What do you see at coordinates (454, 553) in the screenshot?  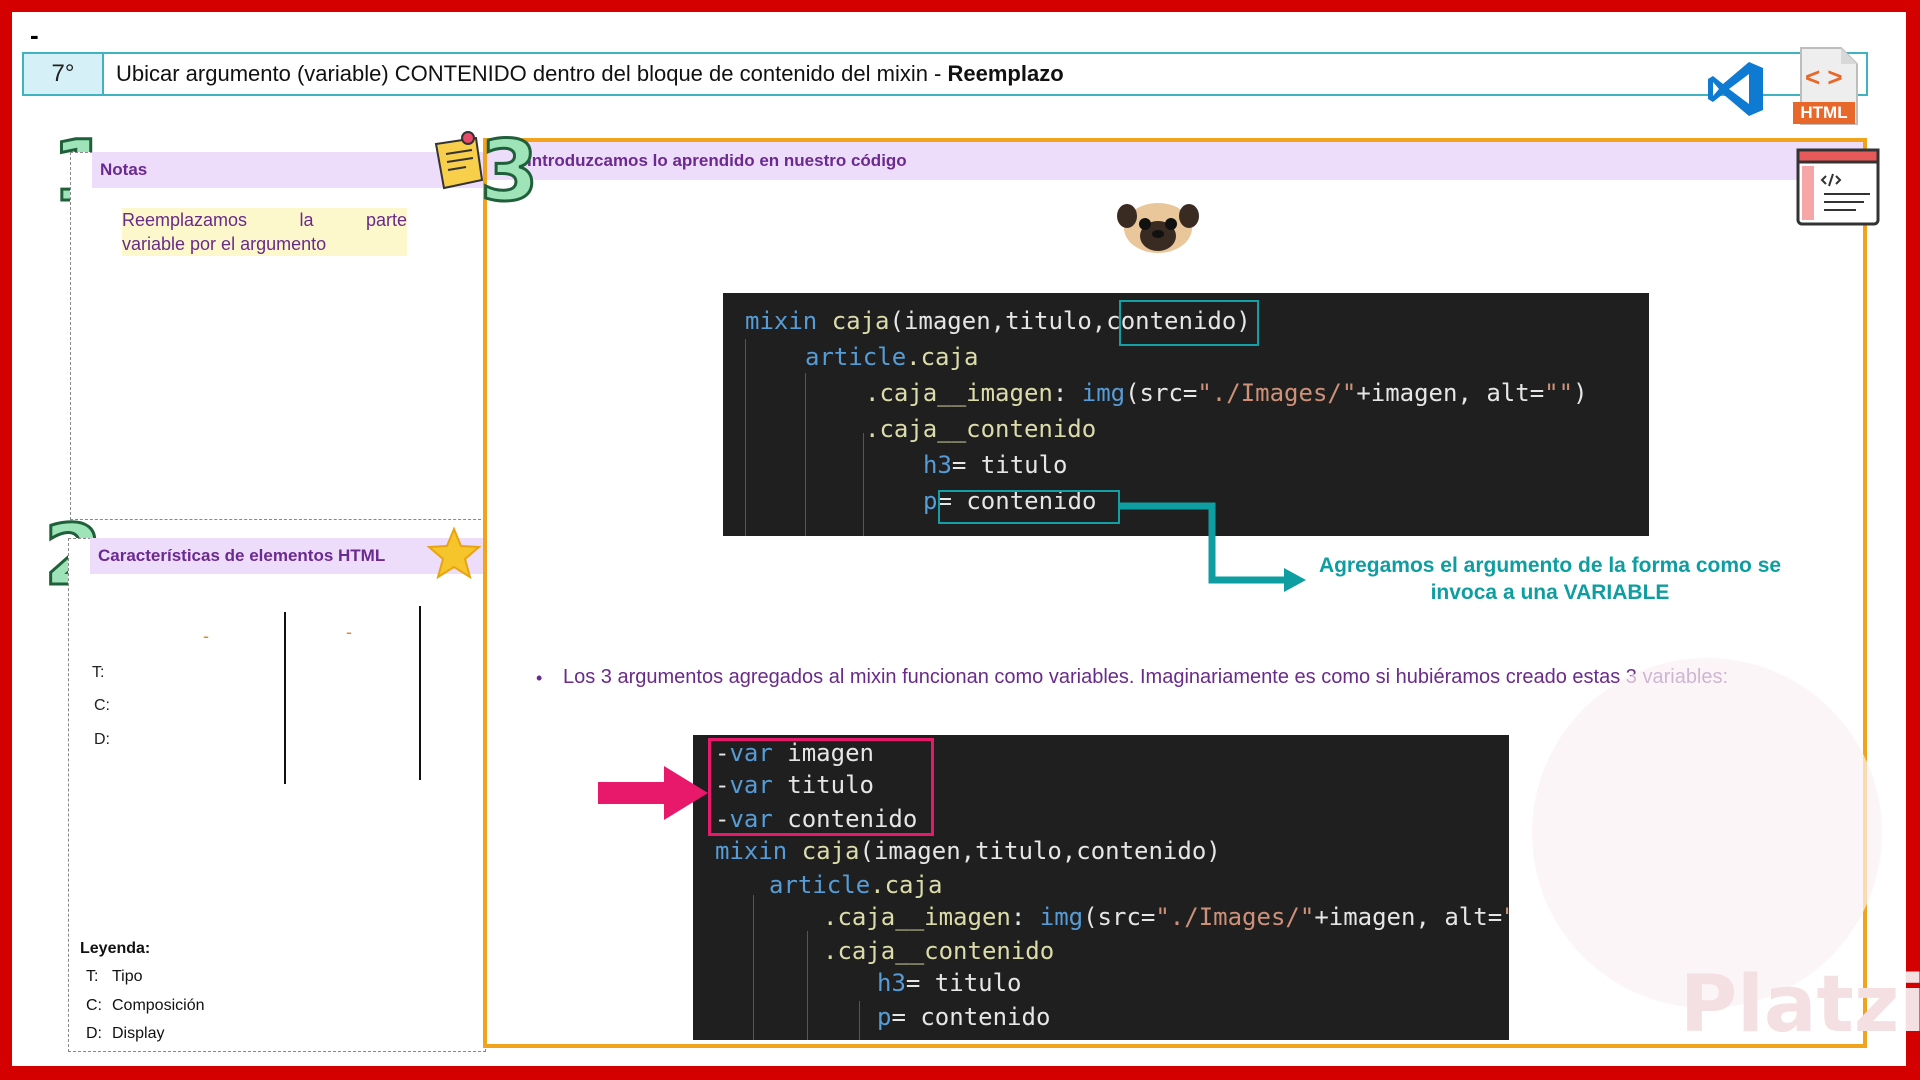 I see `star-icon` at bounding box center [454, 553].